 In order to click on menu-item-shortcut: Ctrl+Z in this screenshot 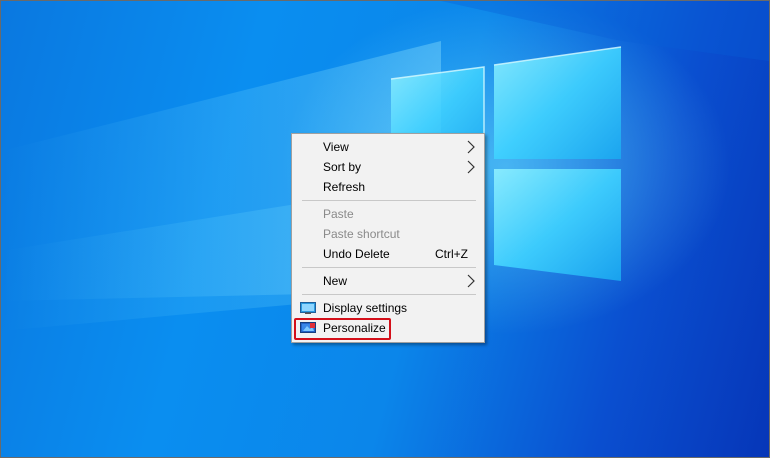, I will do `click(451, 254)`.